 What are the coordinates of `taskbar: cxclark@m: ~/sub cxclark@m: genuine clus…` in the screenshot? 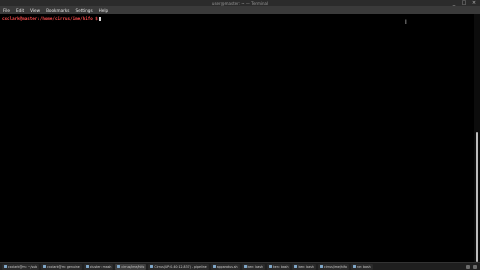 It's located at (240, 266).